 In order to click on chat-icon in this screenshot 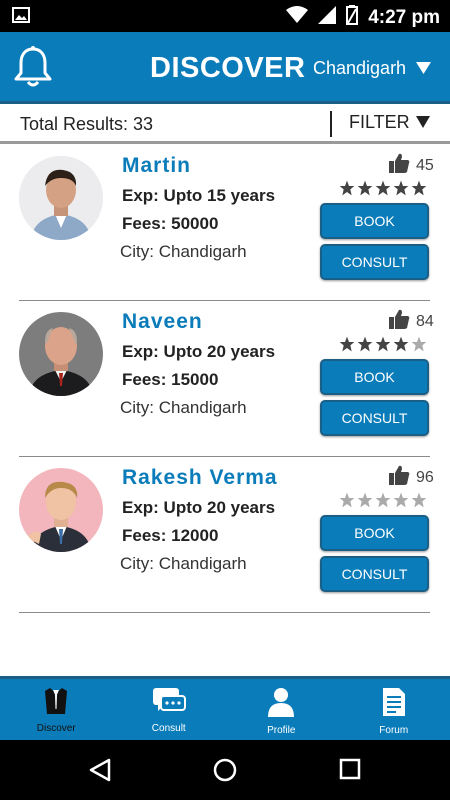, I will do `click(169, 703)`.